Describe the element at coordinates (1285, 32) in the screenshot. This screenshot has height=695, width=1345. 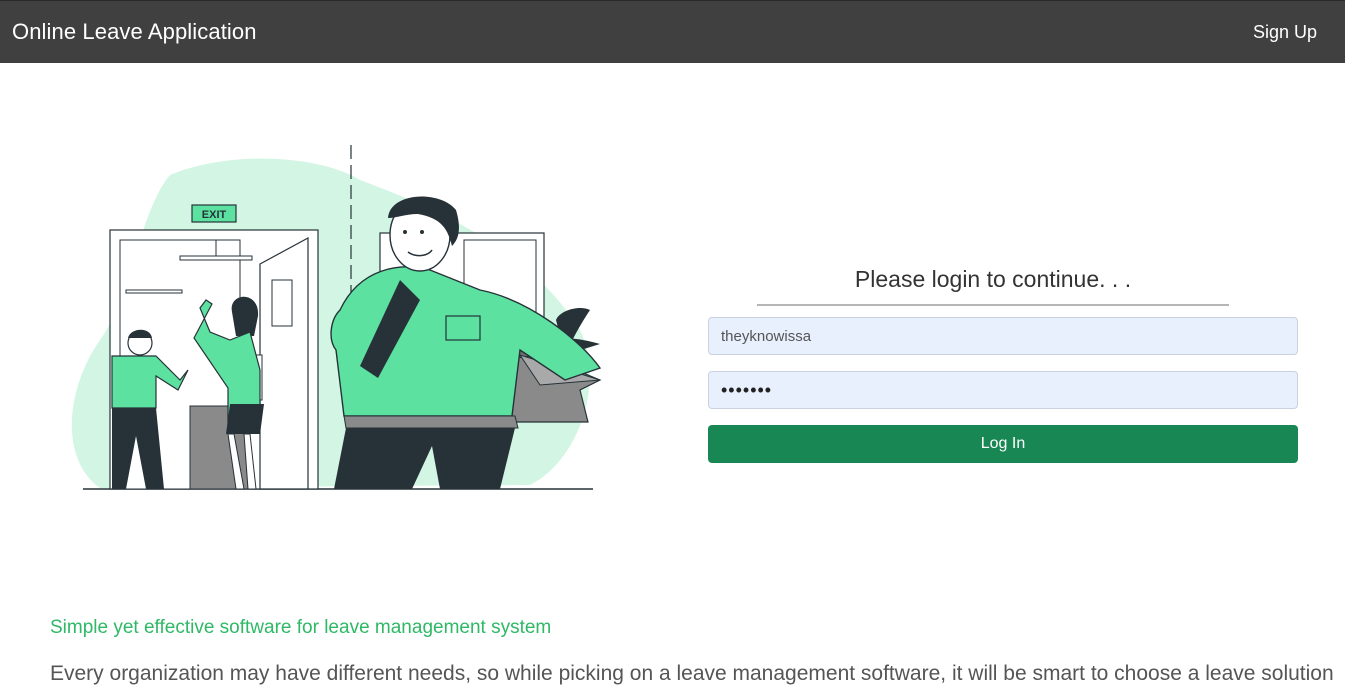
I see `signup-link: Sign Up` at that location.